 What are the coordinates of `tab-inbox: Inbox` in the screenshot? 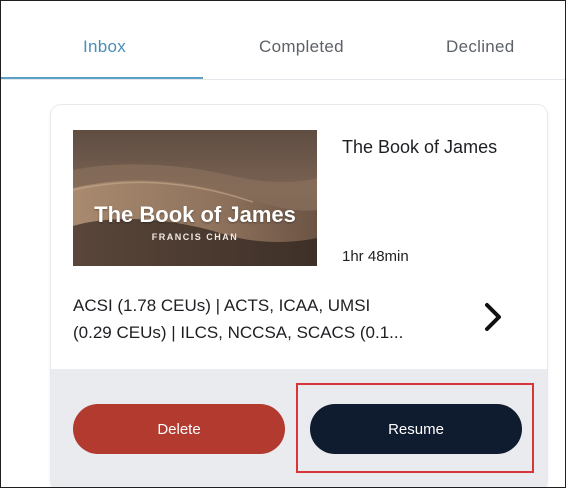 It's located at (104, 47).